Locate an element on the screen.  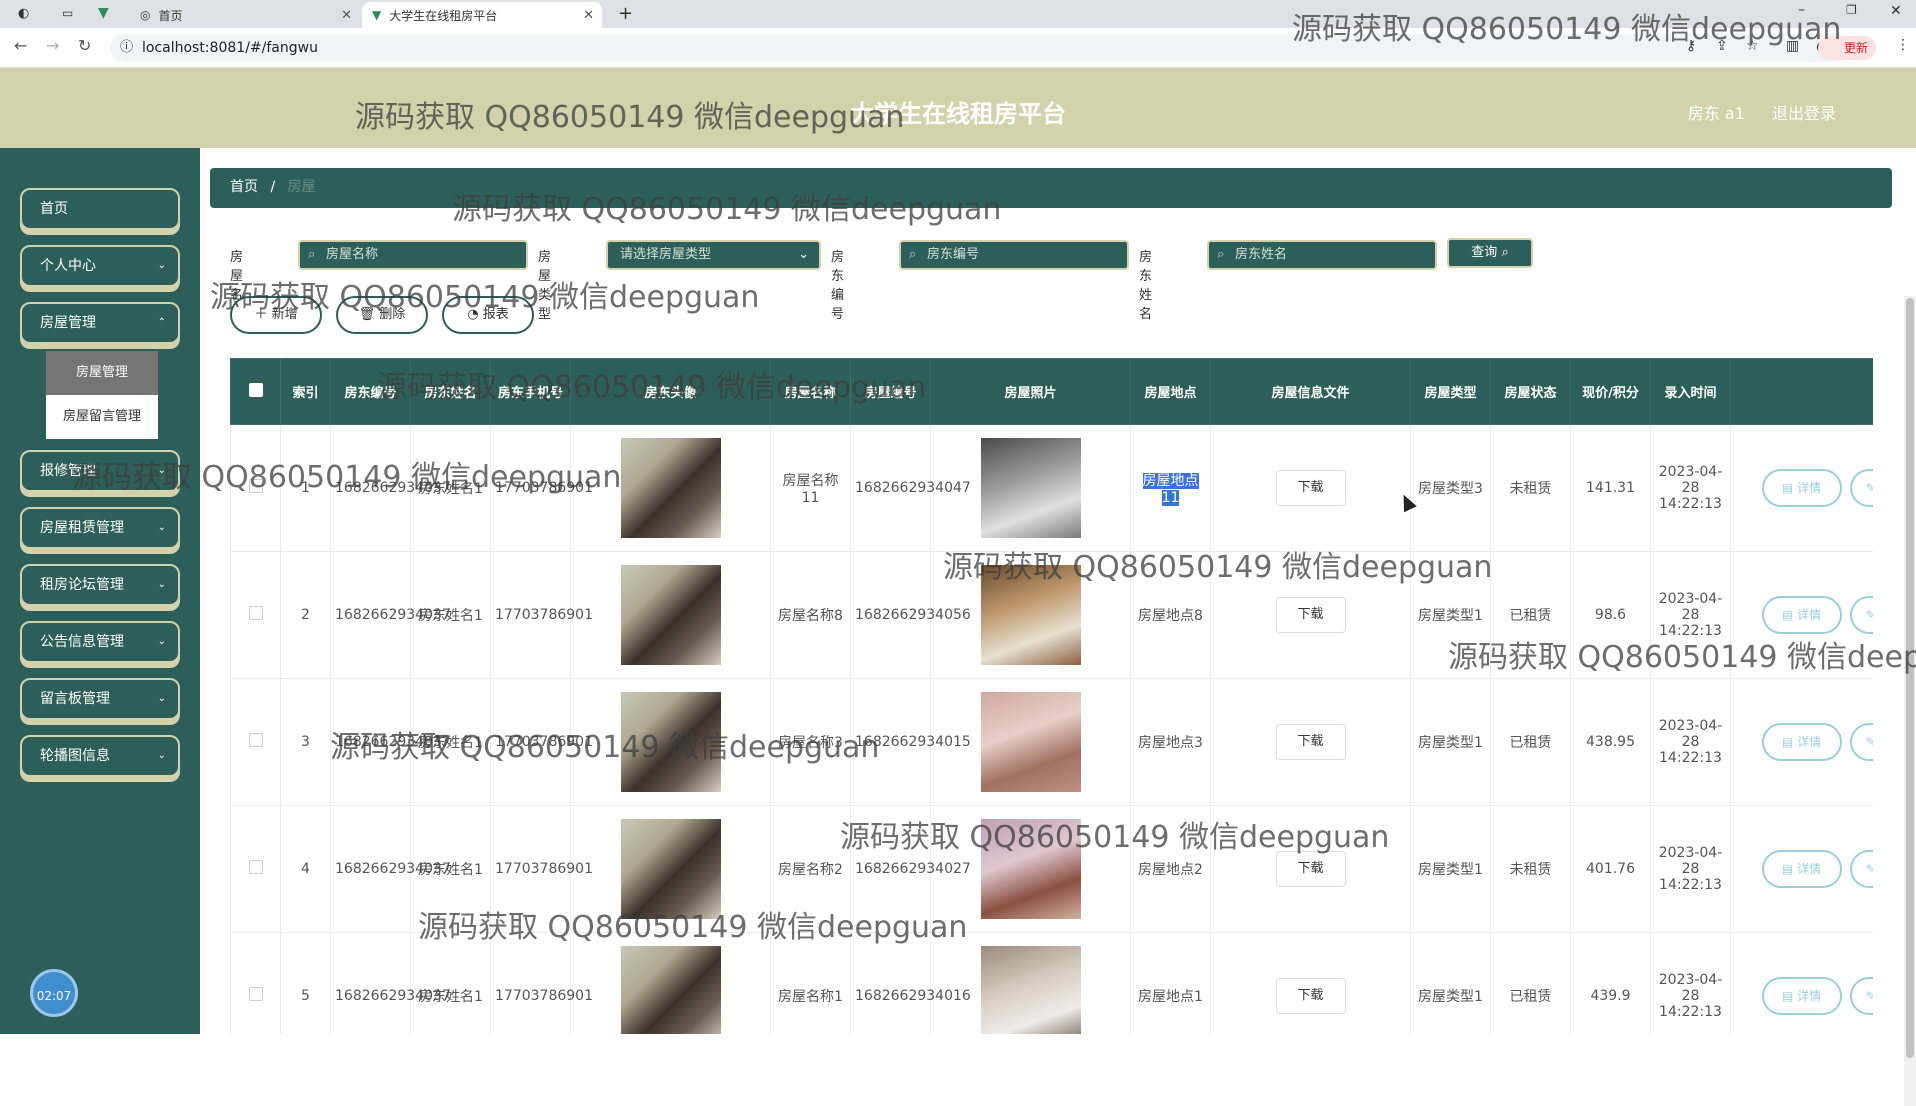
sidepanel-icon: ▥ is located at coordinates (1792, 46).